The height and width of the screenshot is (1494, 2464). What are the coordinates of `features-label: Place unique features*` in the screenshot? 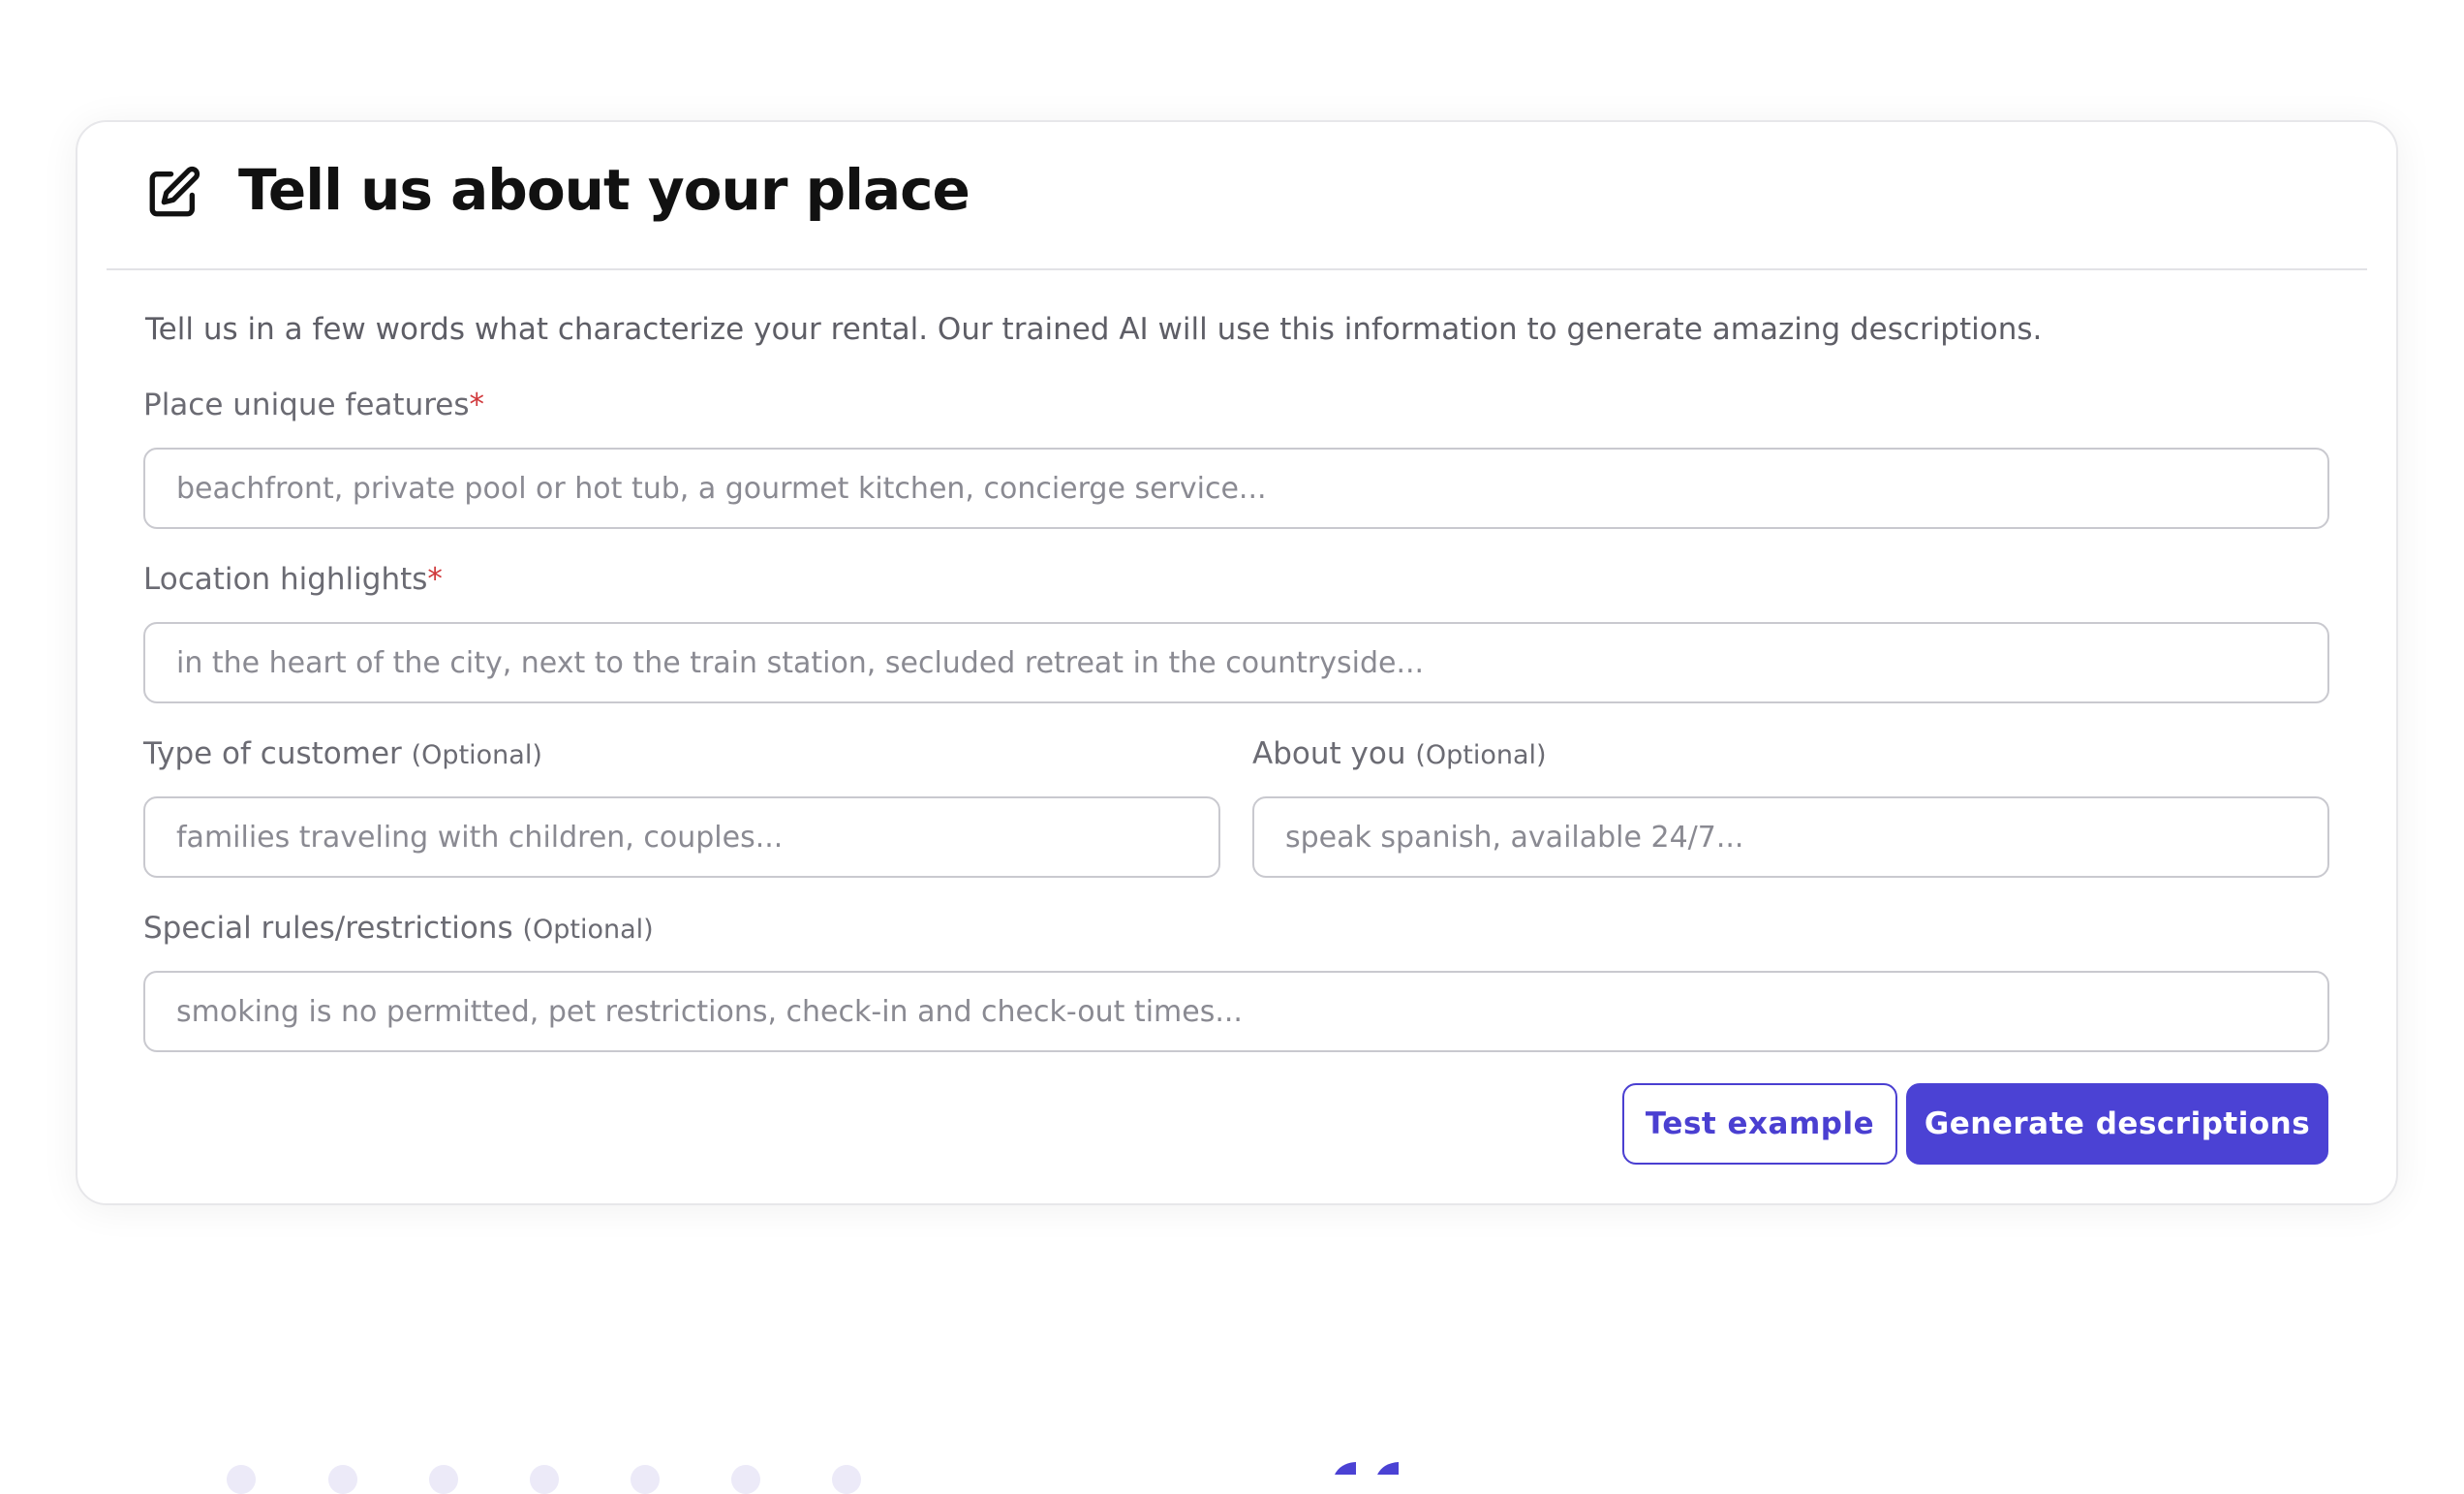 It's located at (313, 405).